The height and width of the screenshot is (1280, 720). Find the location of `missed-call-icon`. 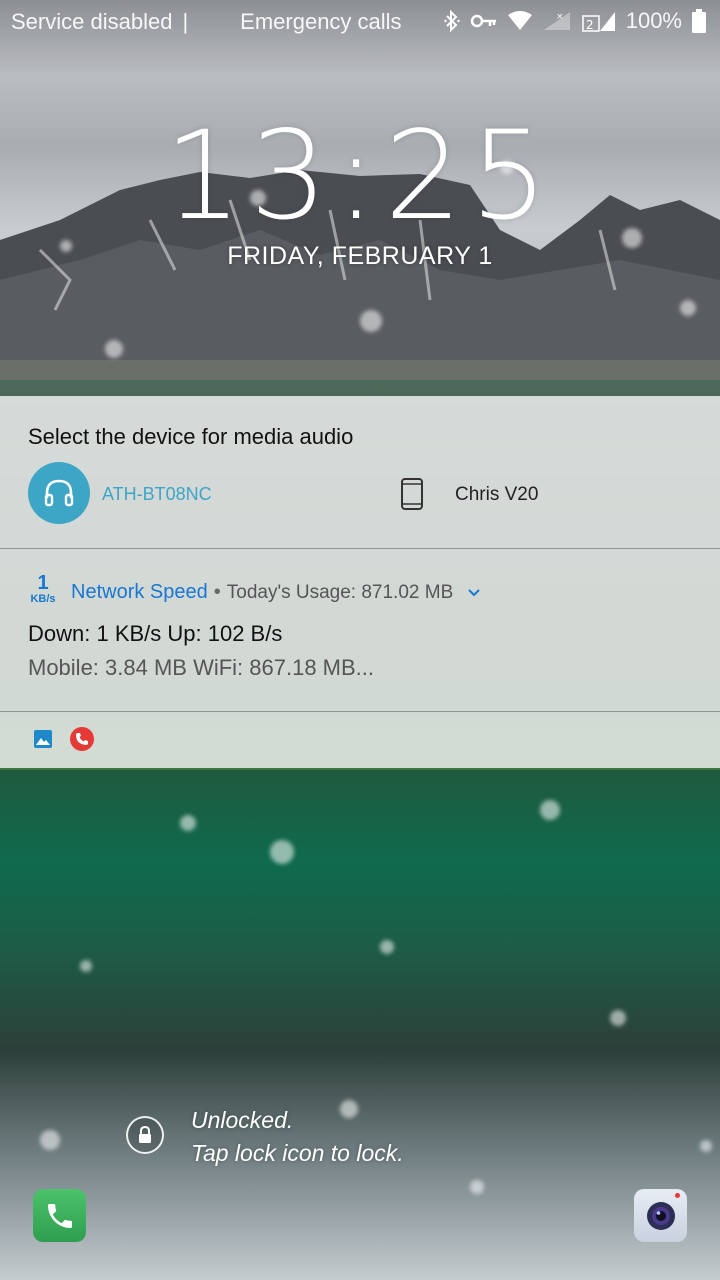

missed-call-icon is located at coordinates (82, 739).